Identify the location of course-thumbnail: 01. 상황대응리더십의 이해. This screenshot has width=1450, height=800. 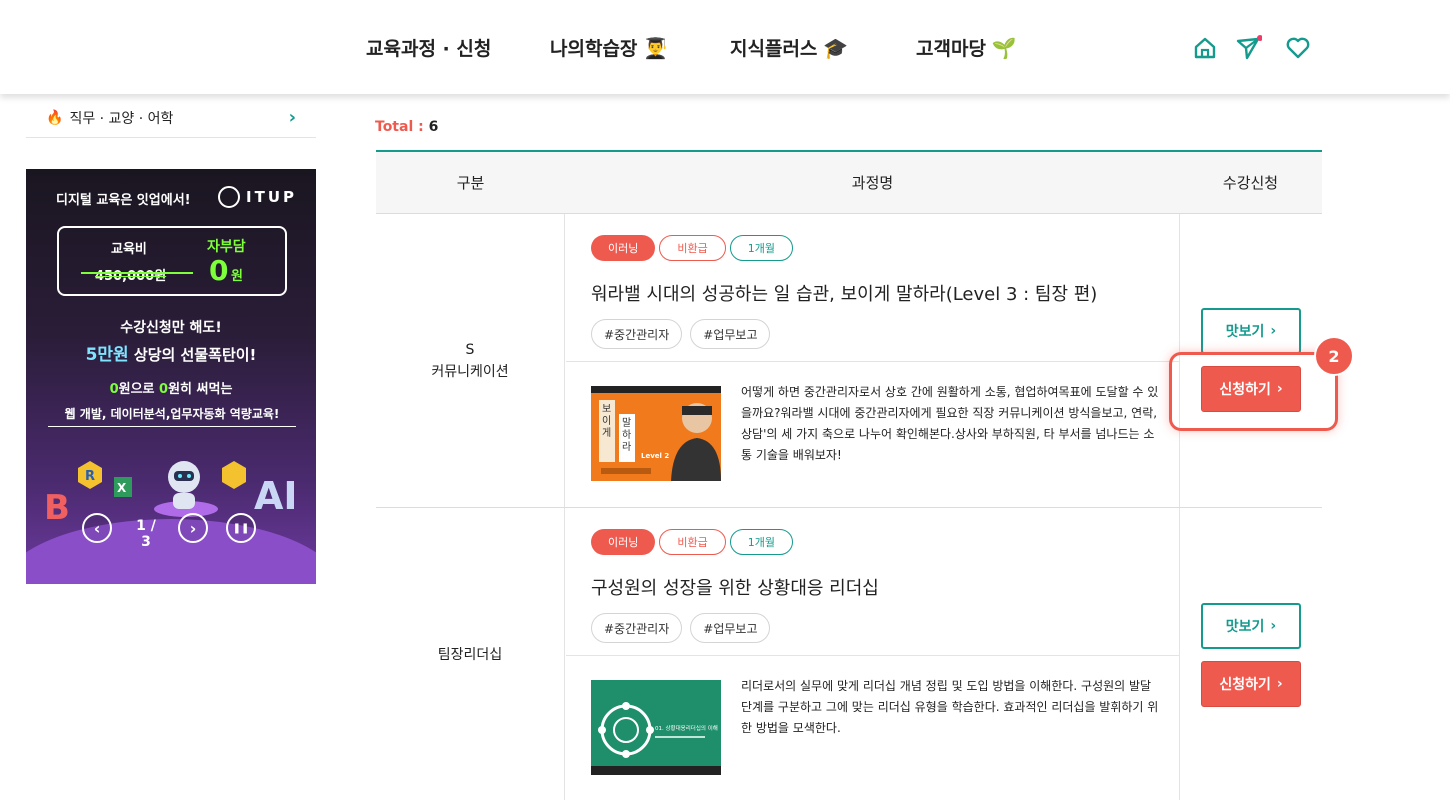
(656, 727).